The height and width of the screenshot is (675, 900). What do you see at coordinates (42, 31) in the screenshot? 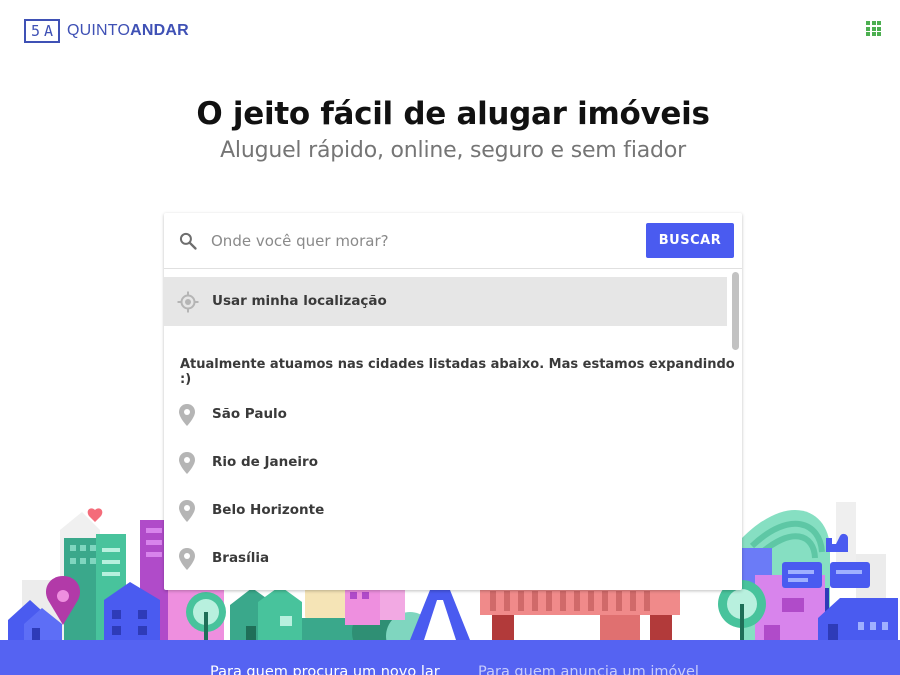
I see `logo-mark: 5 A` at bounding box center [42, 31].